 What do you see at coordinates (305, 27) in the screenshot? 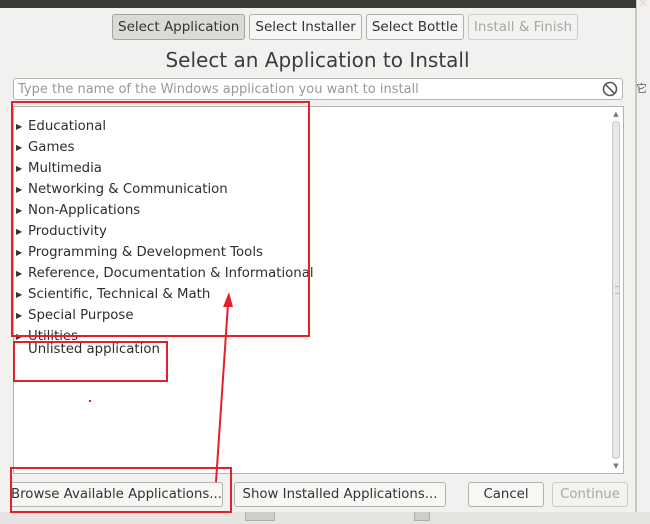
I see `step-select-installer: Select Installer` at bounding box center [305, 27].